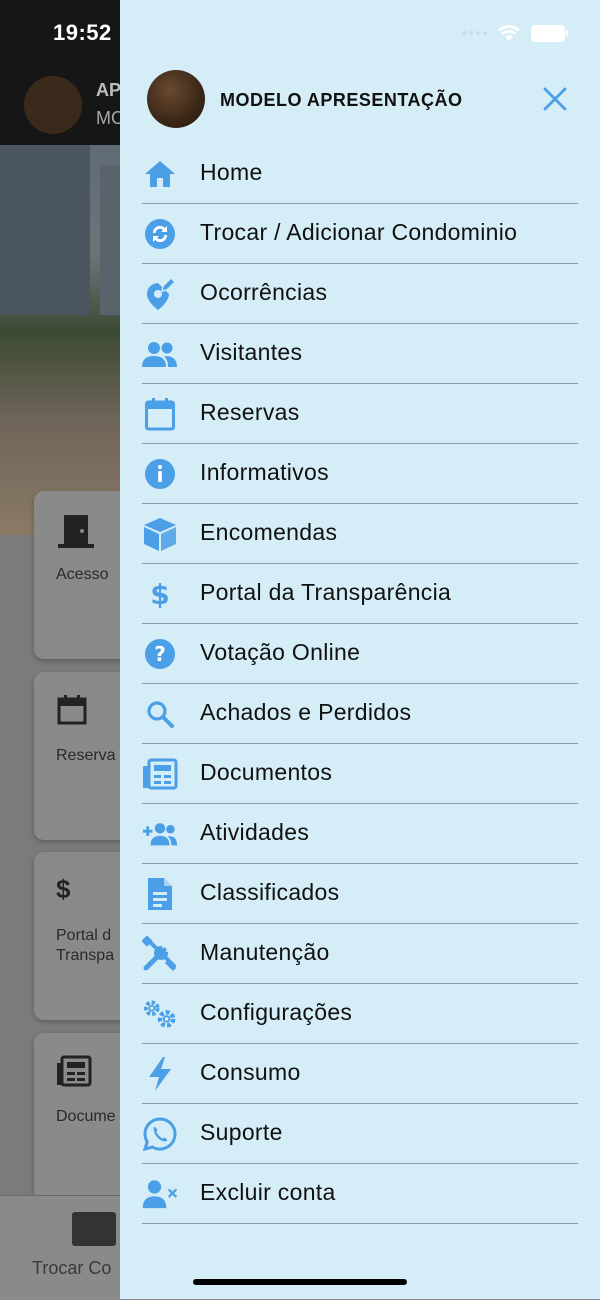  Describe the element at coordinates (360, 834) in the screenshot. I see `menu-item-atividades: Atividades` at that location.